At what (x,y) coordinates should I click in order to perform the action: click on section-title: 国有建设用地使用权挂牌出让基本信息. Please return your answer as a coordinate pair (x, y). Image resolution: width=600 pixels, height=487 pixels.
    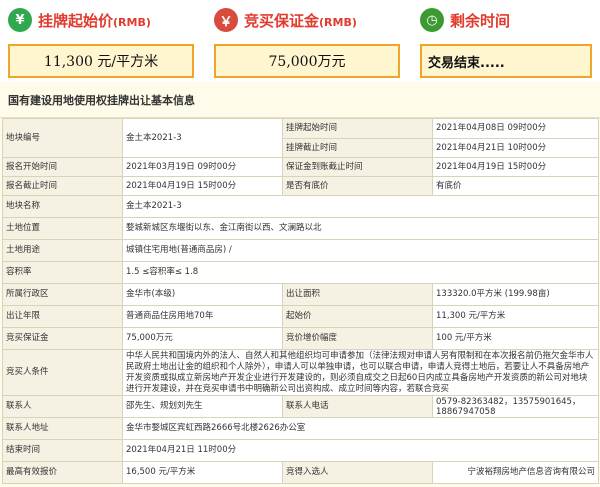
    Looking at the image, I should click on (300, 100).